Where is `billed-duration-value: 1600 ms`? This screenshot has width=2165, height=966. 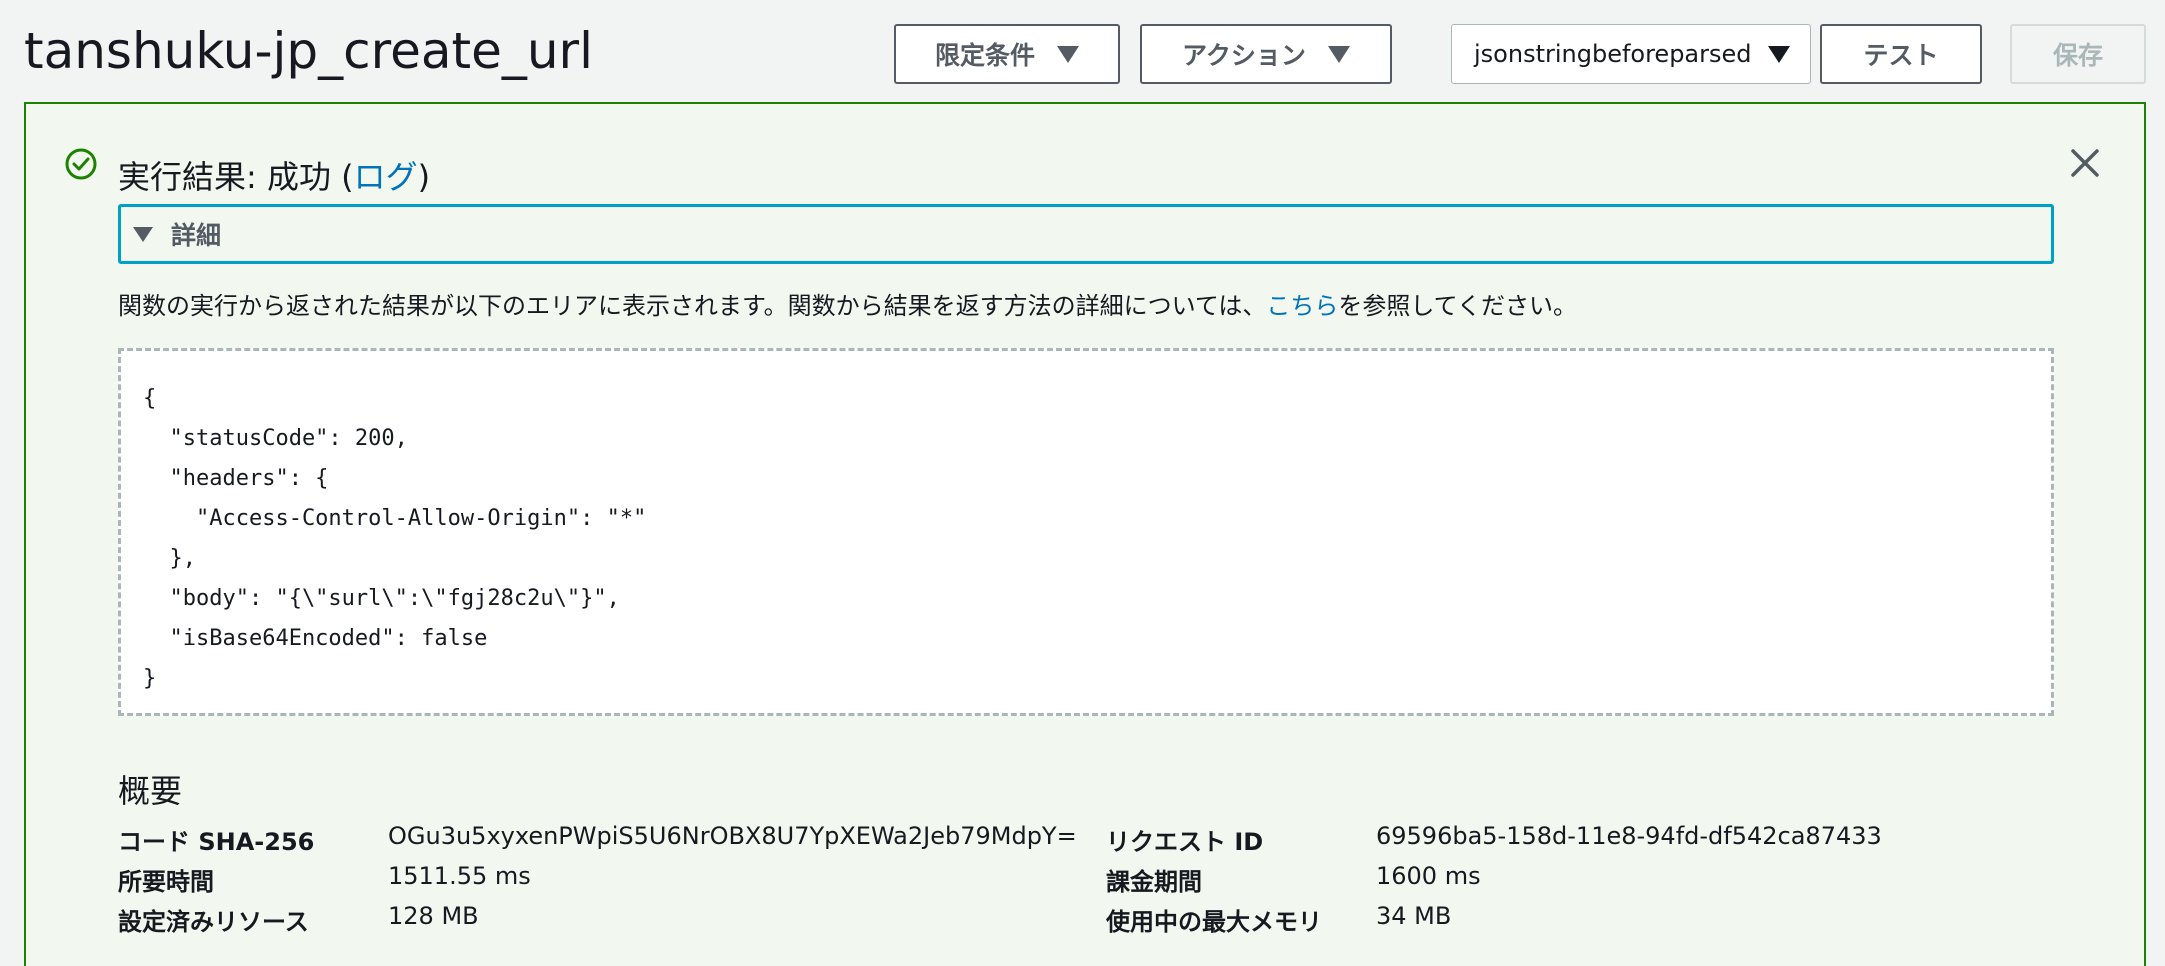
billed-duration-value: 1600 ms is located at coordinates (1428, 876).